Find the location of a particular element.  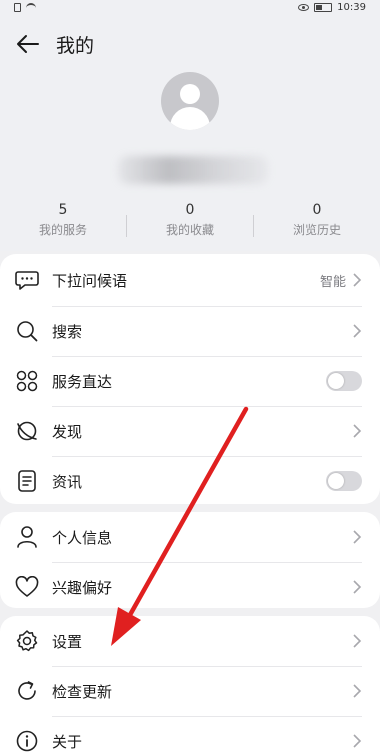

planet-icon is located at coordinates (27, 431).